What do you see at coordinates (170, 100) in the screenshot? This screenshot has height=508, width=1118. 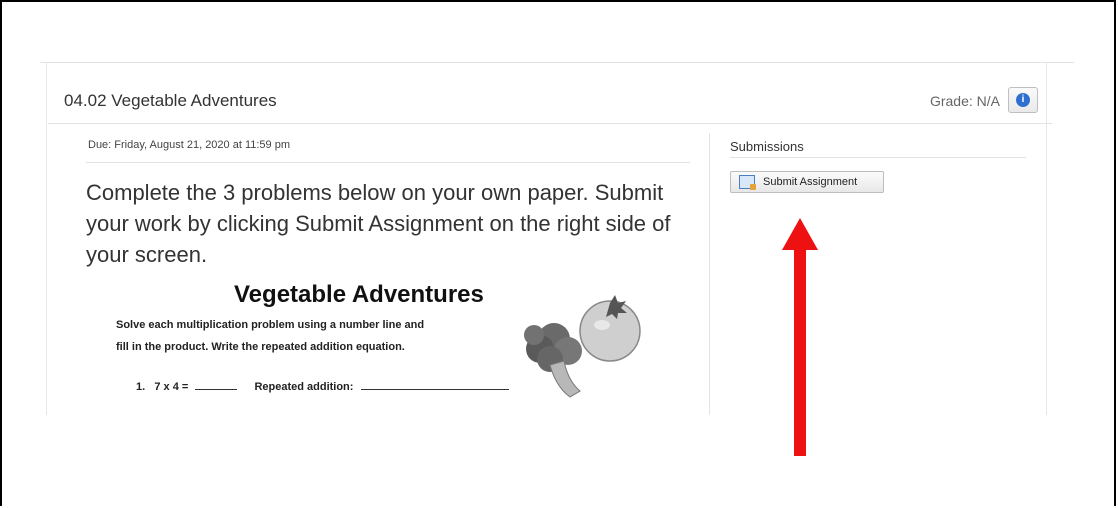 I see `page-title: 04.02 Vegetable Adventures` at bounding box center [170, 100].